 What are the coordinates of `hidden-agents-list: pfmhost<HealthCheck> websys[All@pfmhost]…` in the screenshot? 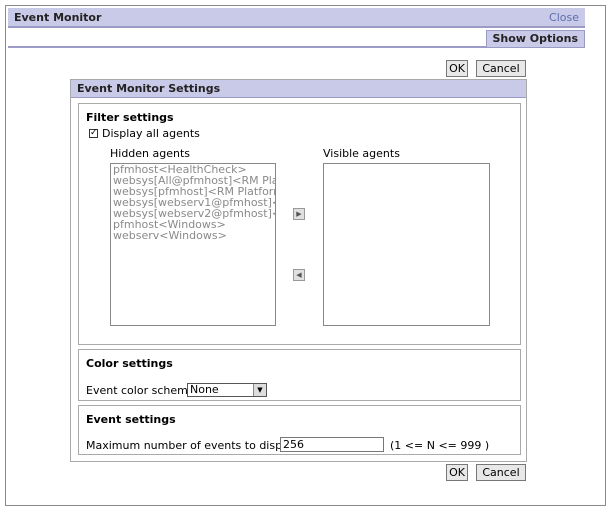 It's located at (193, 244).